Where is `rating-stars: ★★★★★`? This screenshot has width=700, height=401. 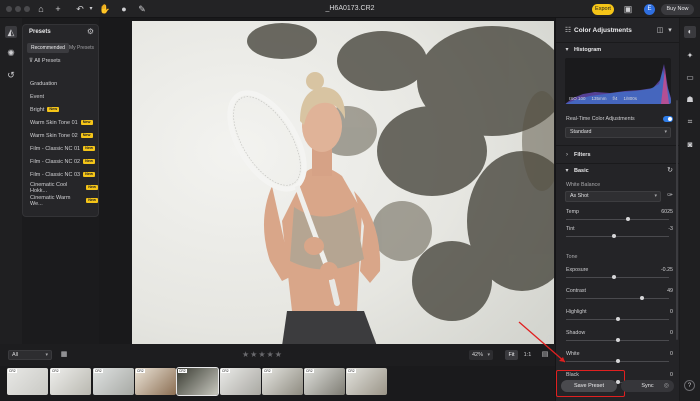 rating-stars: ★★★★★ is located at coordinates (262, 354).